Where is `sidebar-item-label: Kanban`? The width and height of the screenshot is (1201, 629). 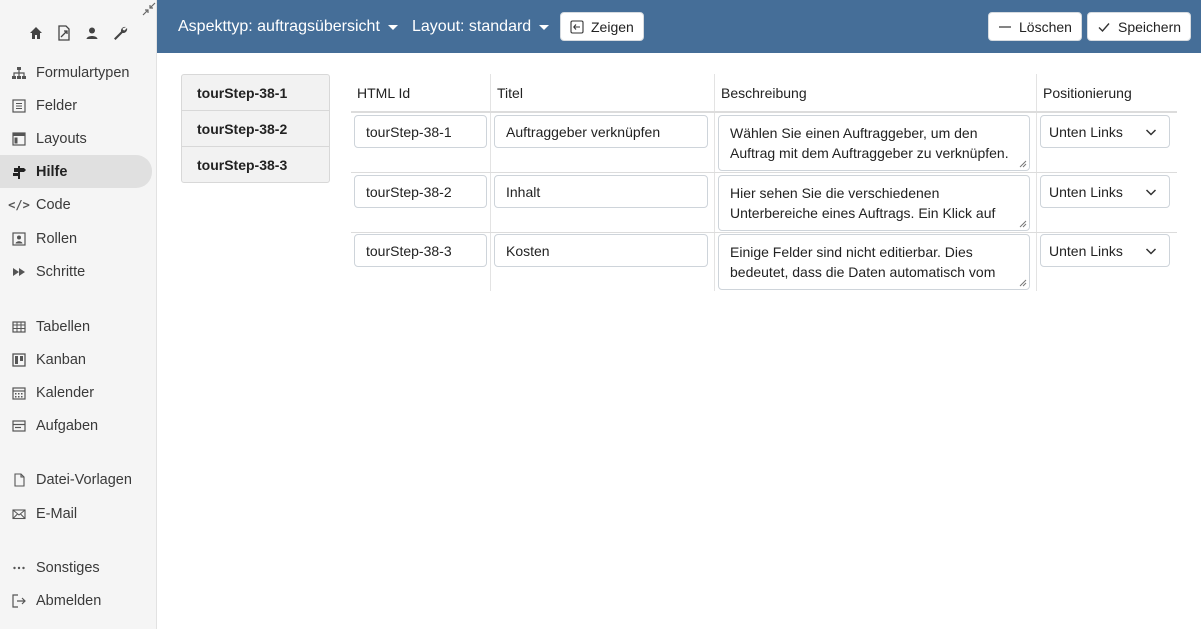 sidebar-item-label: Kanban is located at coordinates (61, 359).